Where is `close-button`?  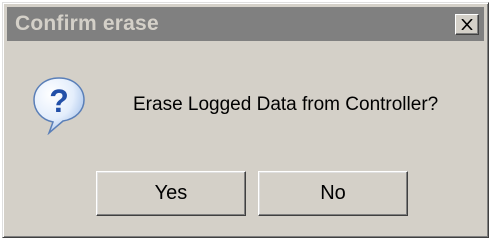
close-button is located at coordinates (467, 24).